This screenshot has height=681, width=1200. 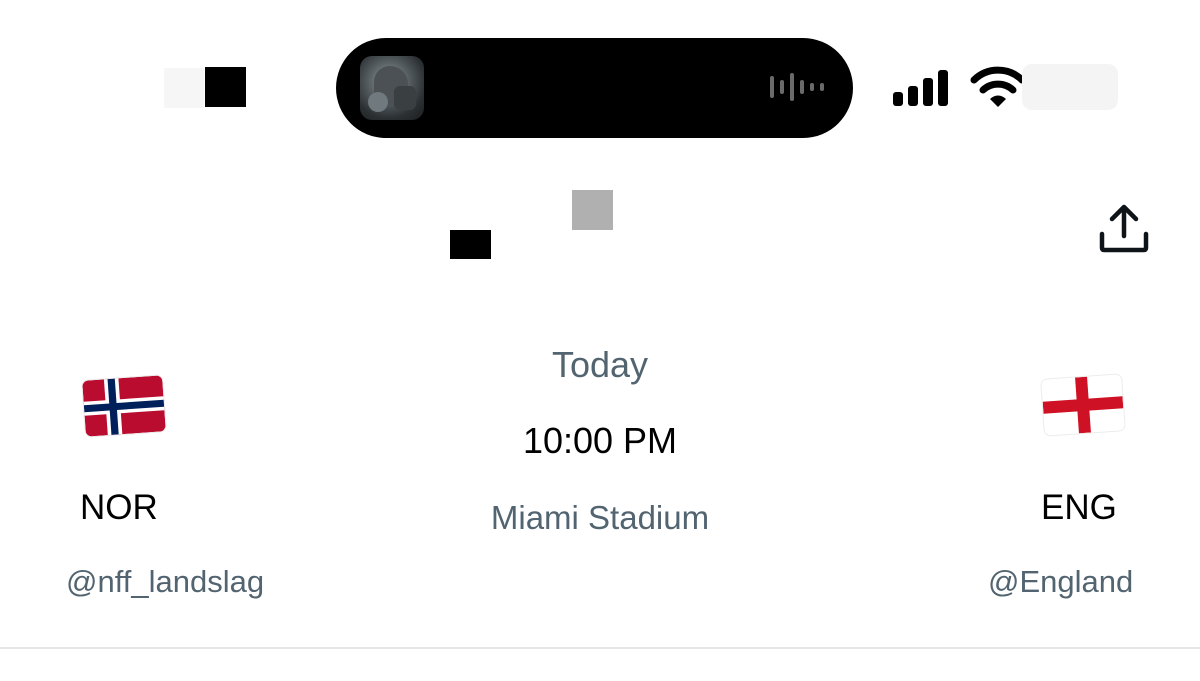 I want to click on wifi-icon, so click(x=998, y=86).